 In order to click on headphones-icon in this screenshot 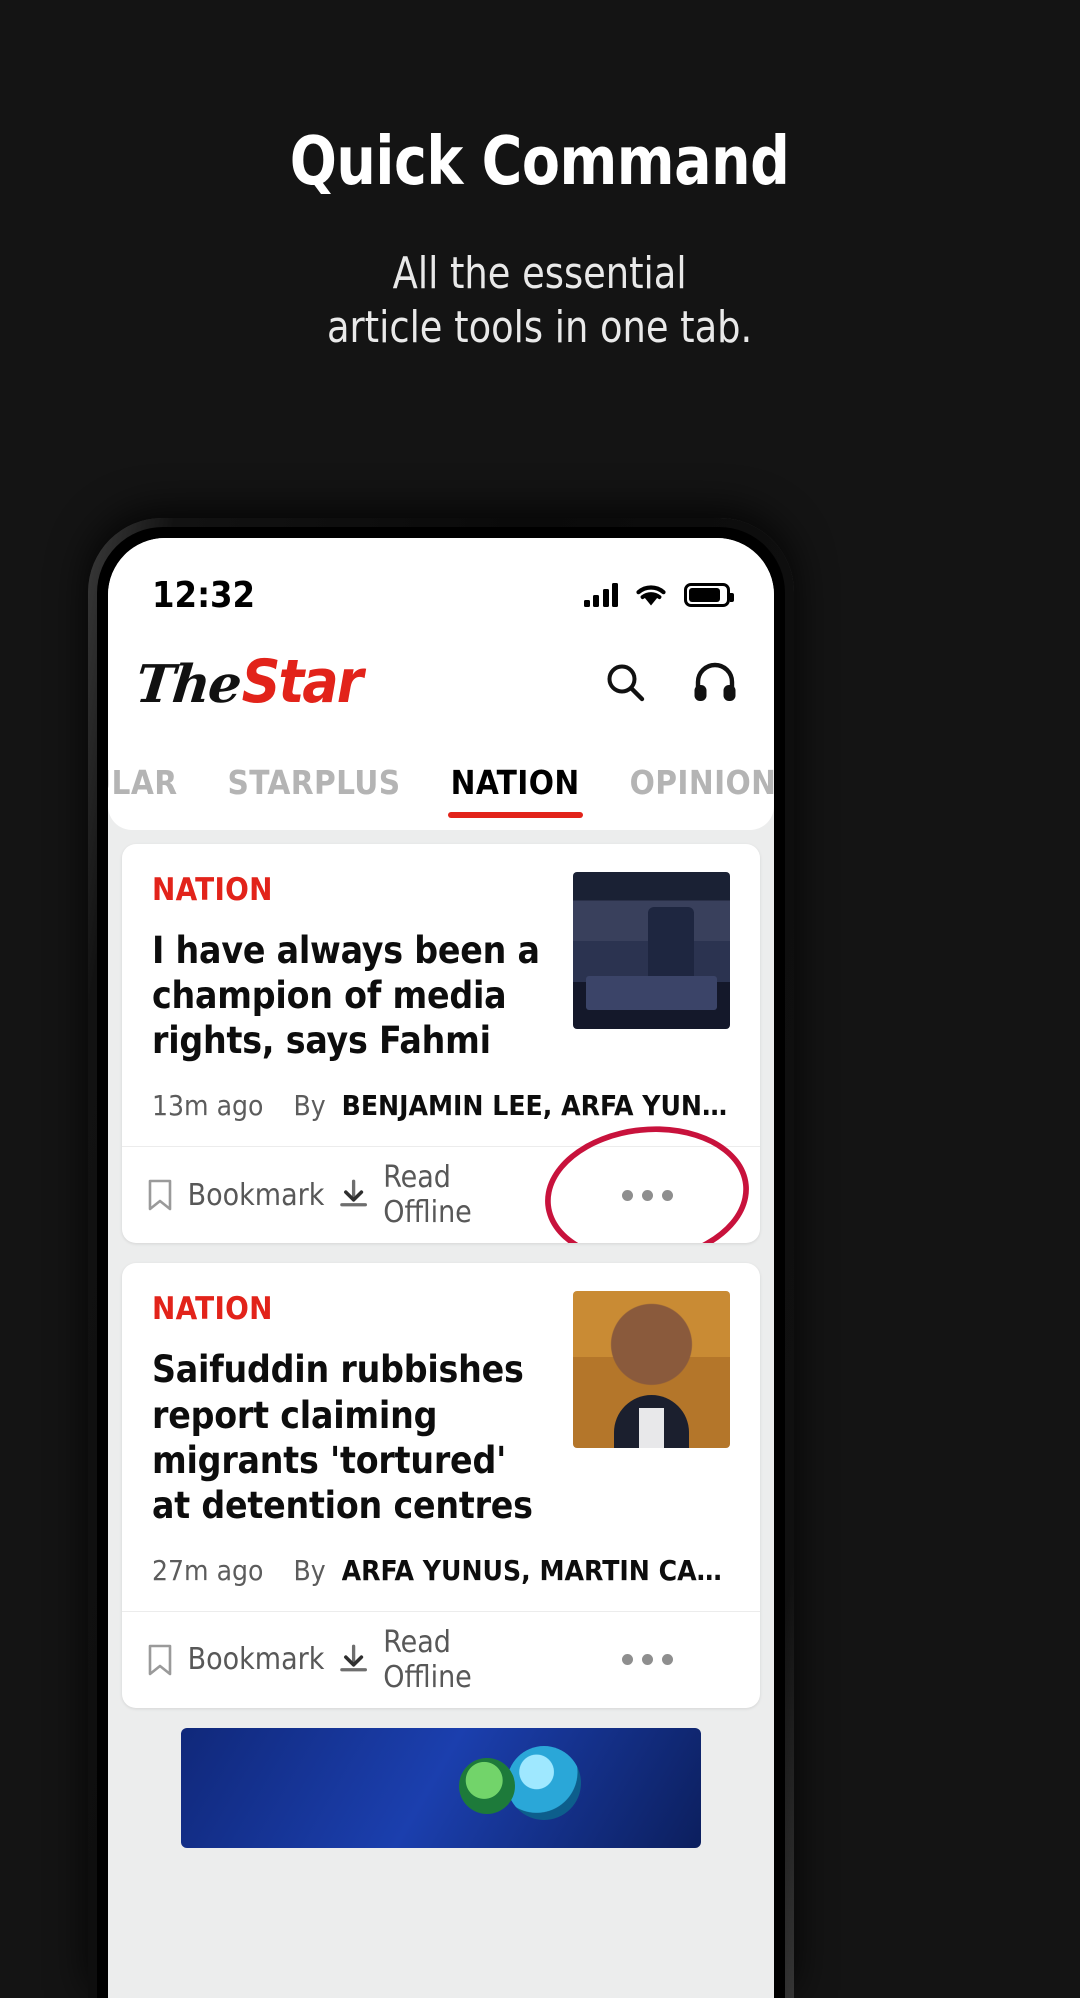, I will do `click(715, 682)`.